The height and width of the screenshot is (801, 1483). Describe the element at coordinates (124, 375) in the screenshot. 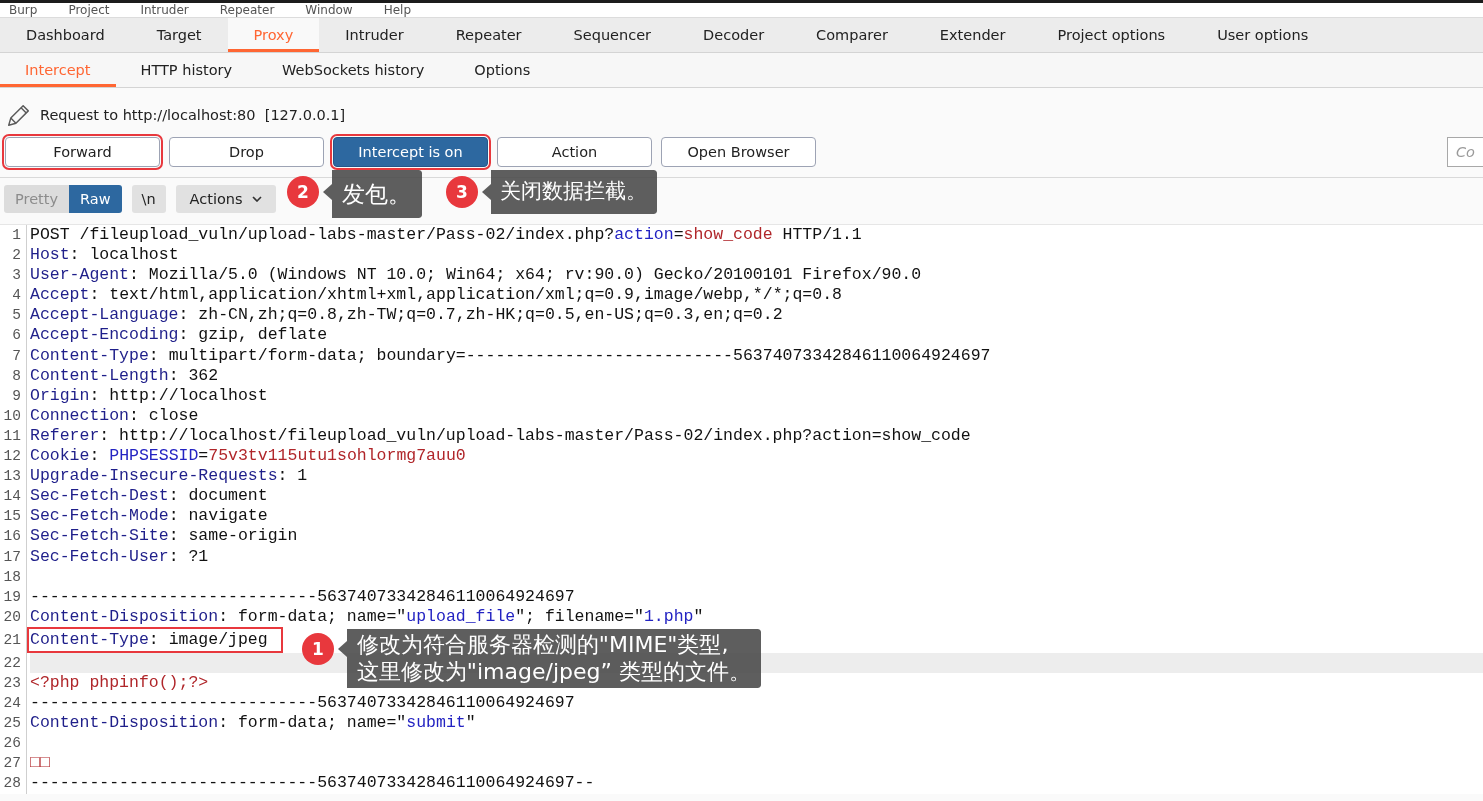

I see `code-line: Content-Length: 362` at that location.